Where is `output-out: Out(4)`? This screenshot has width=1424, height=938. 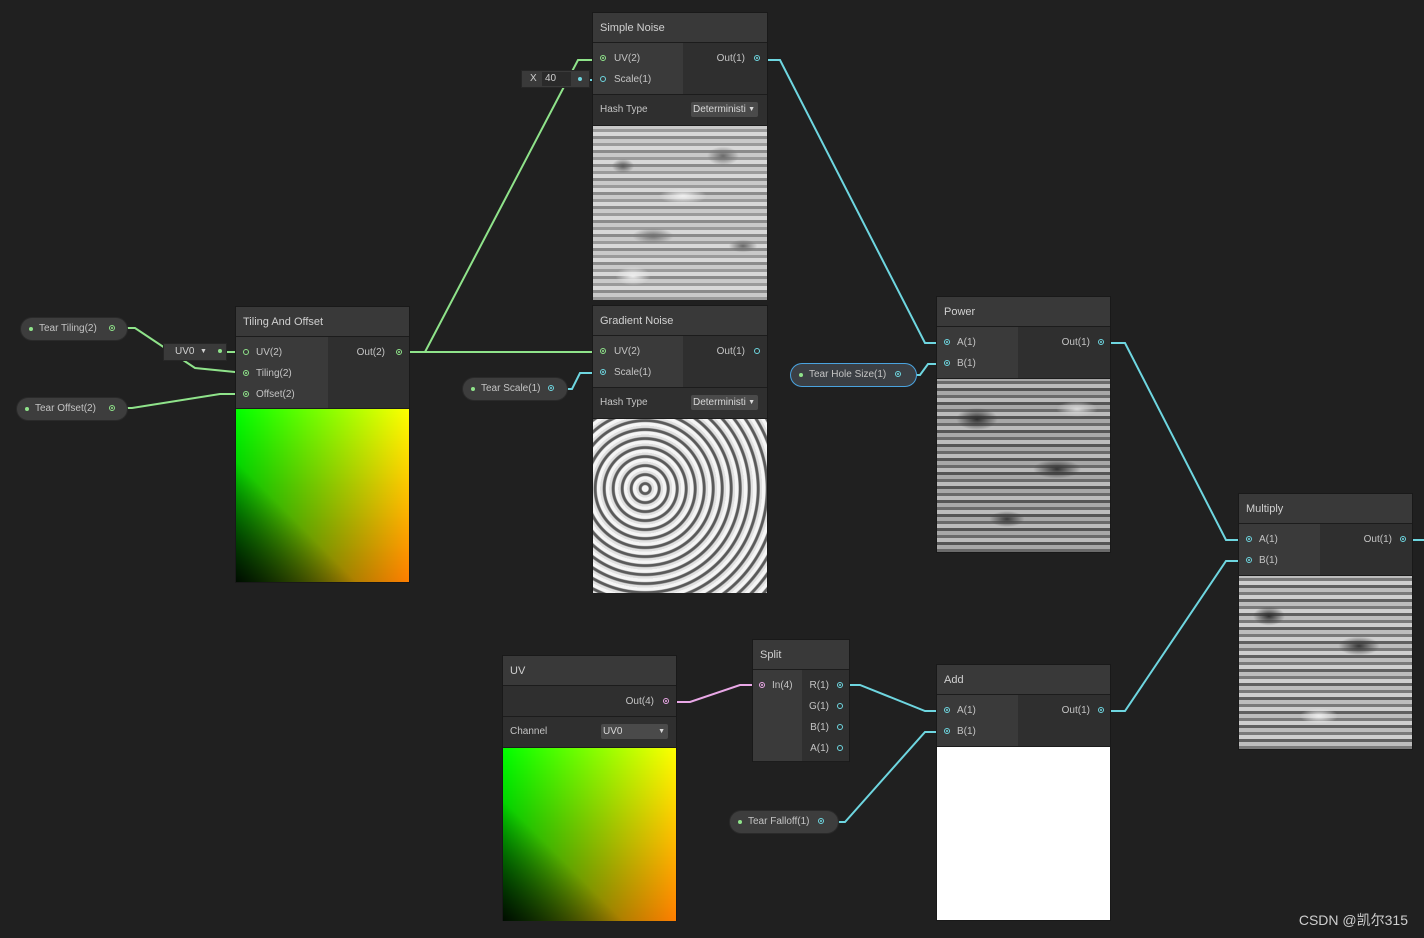 output-out: Out(4) is located at coordinates (640, 701).